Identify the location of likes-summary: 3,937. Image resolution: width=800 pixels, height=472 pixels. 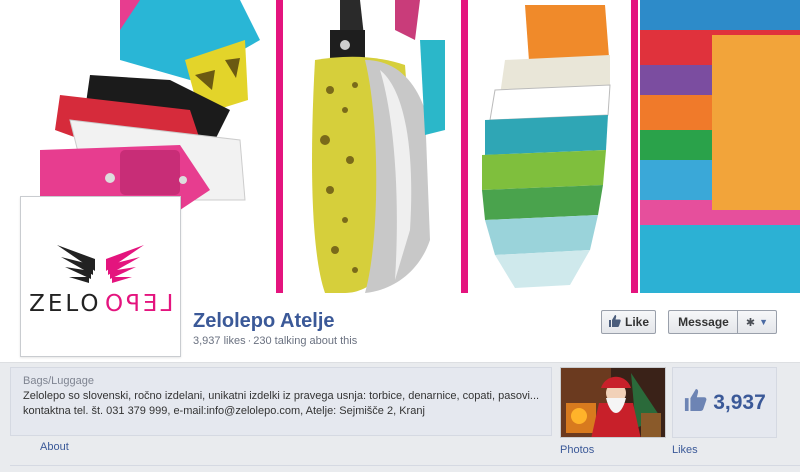
(724, 402).